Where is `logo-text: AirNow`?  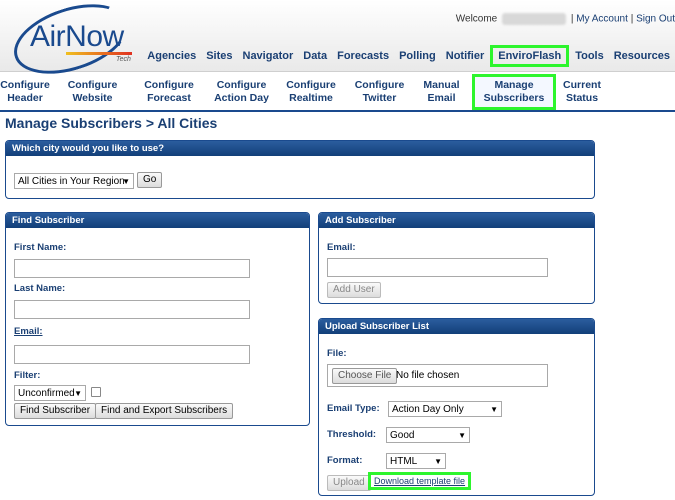
logo-text: AirNow is located at coordinates (77, 36).